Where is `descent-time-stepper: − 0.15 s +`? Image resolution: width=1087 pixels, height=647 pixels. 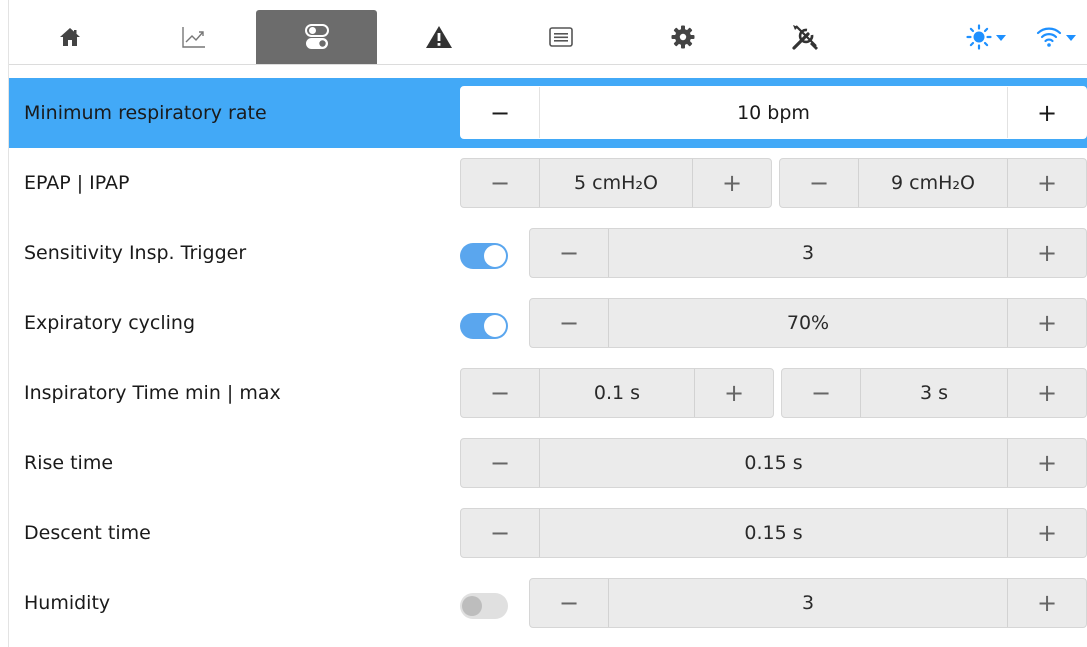
descent-time-stepper: − 0.15 s + is located at coordinates (773, 533).